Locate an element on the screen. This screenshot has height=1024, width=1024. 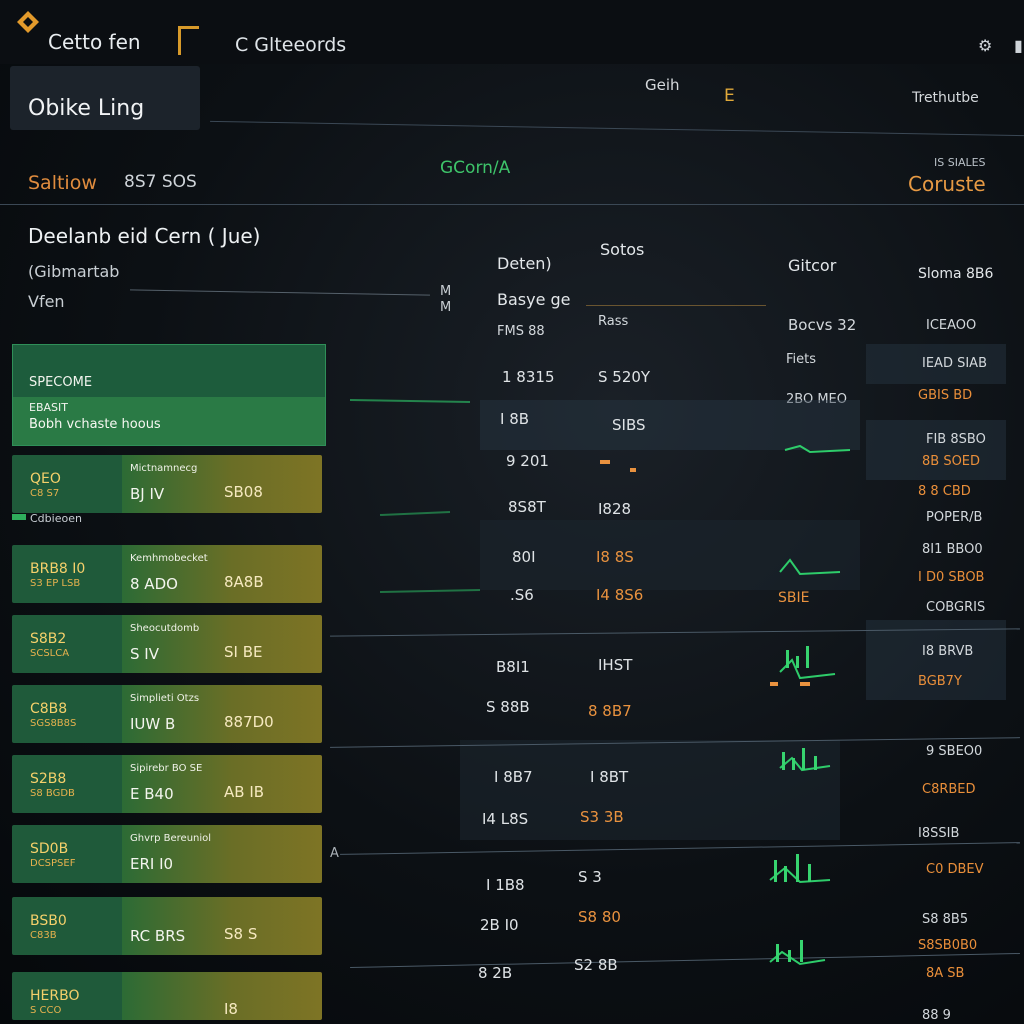
table-row is located at coordinates (936, 450).